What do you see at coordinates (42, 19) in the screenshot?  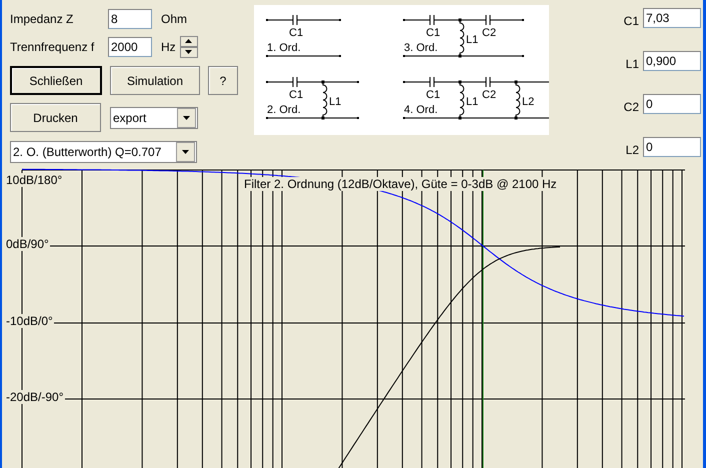 I see `field-label: Impedanz Z` at bounding box center [42, 19].